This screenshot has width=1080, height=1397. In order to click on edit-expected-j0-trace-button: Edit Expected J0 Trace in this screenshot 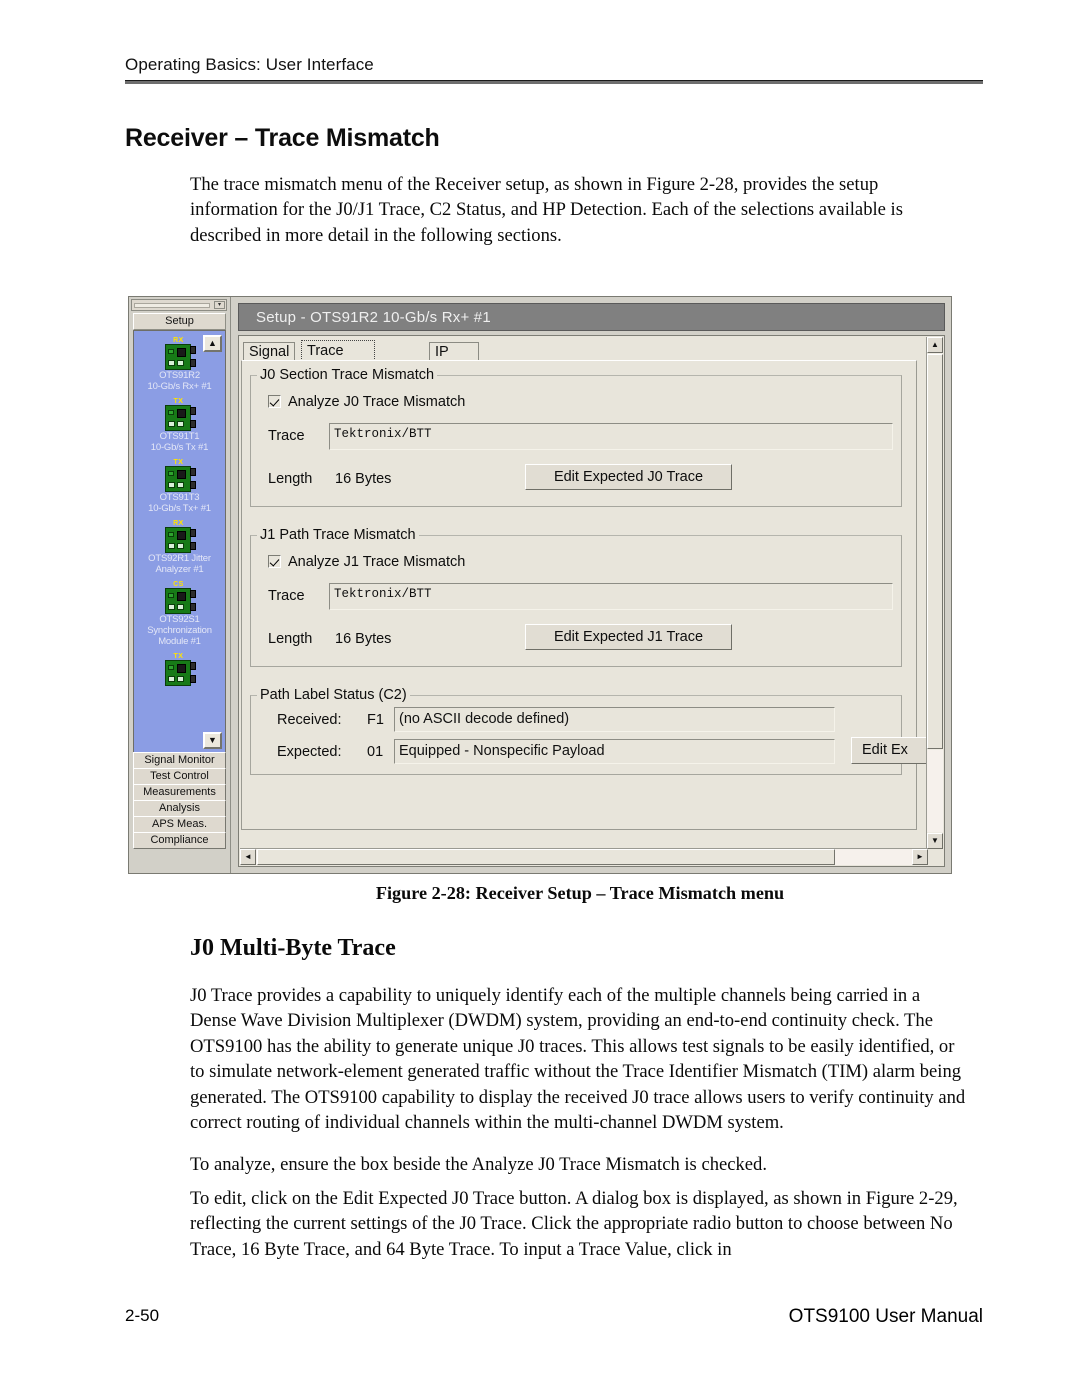, I will do `click(628, 477)`.